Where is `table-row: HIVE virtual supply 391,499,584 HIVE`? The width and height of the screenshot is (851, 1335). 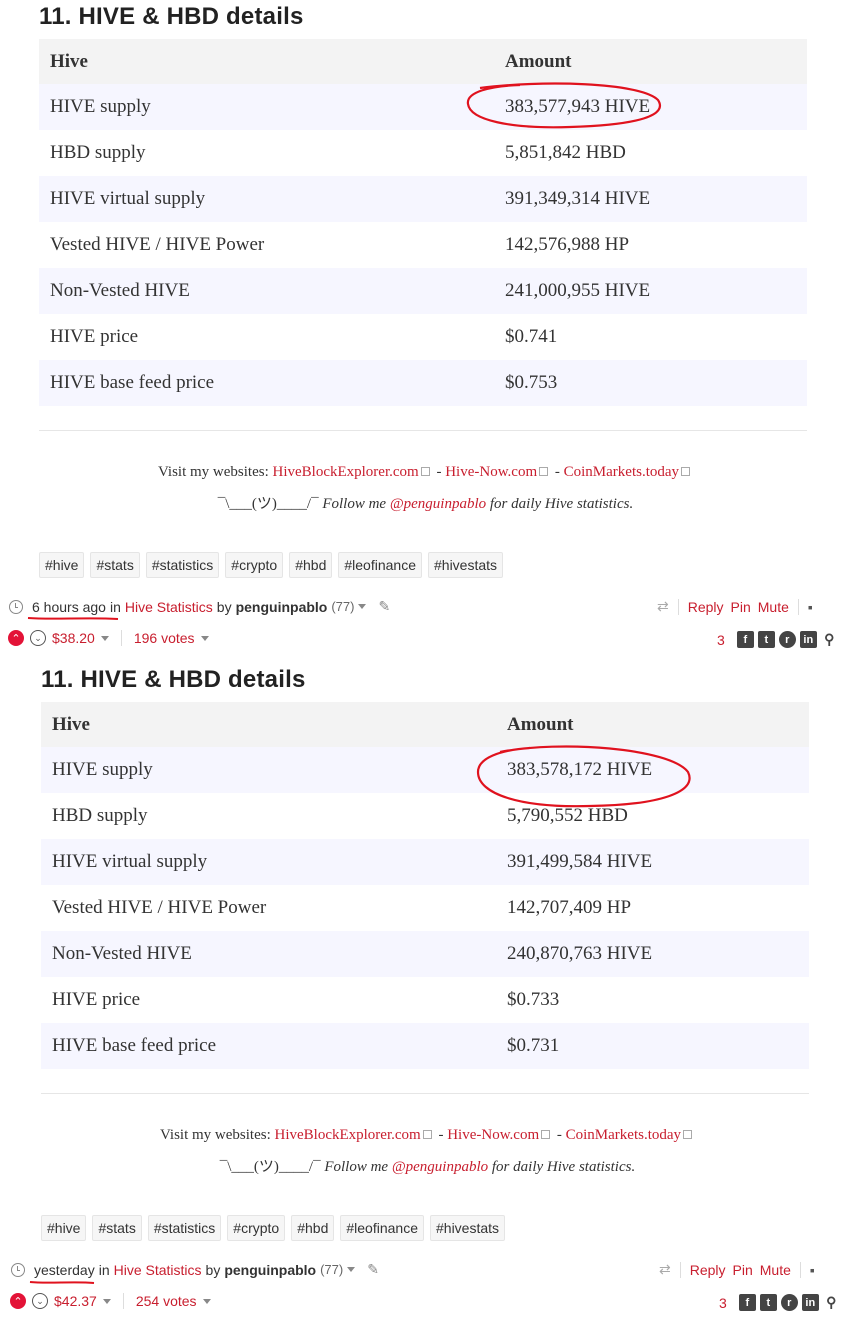 table-row: HIVE virtual supply 391,499,584 HIVE is located at coordinates (425, 862).